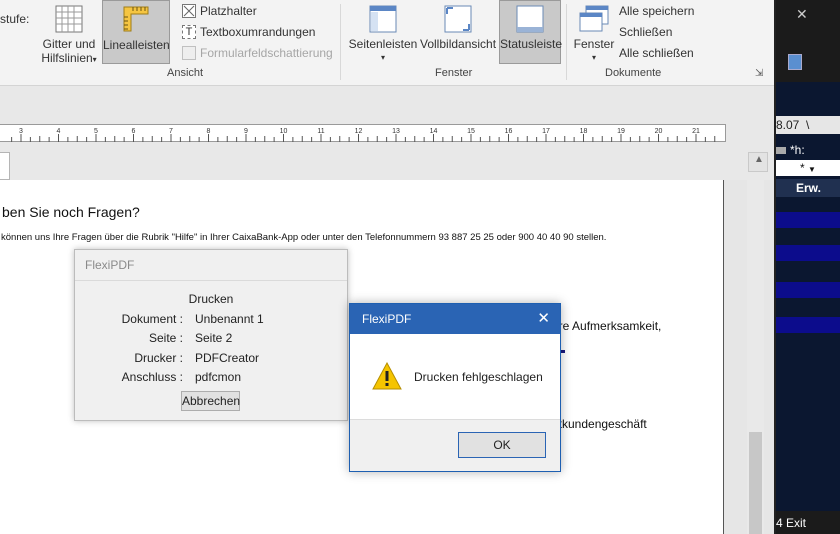  I want to click on schliessen-button: Schließen, so click(645, 32).